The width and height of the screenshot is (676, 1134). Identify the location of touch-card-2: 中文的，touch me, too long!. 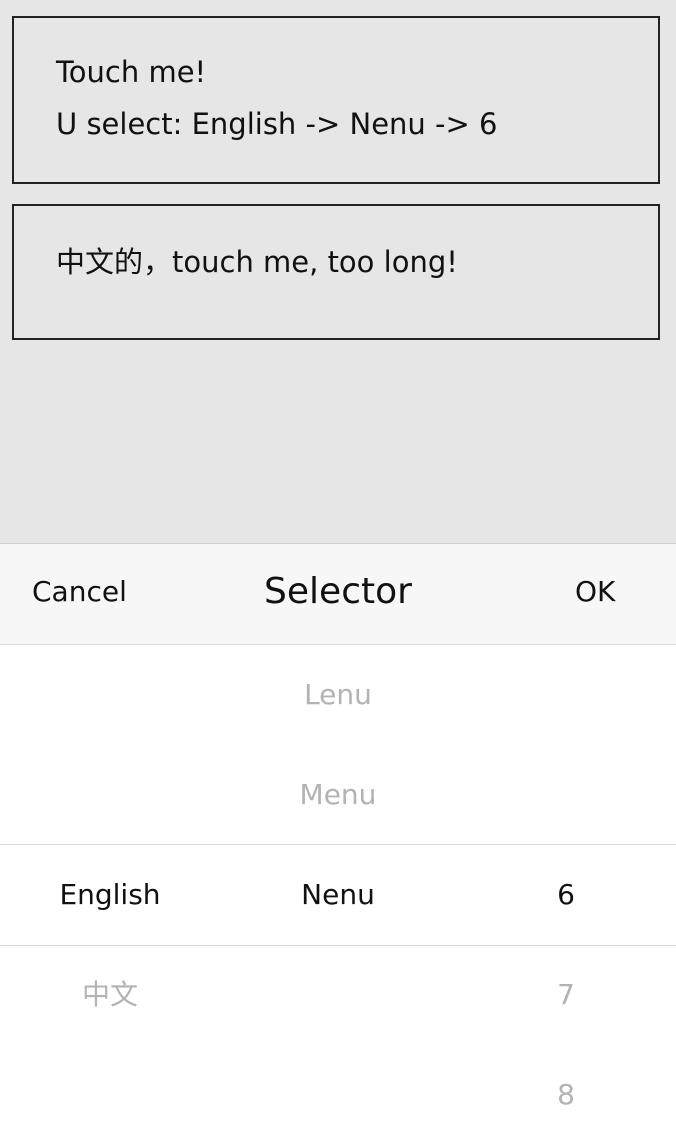
(336, 272).